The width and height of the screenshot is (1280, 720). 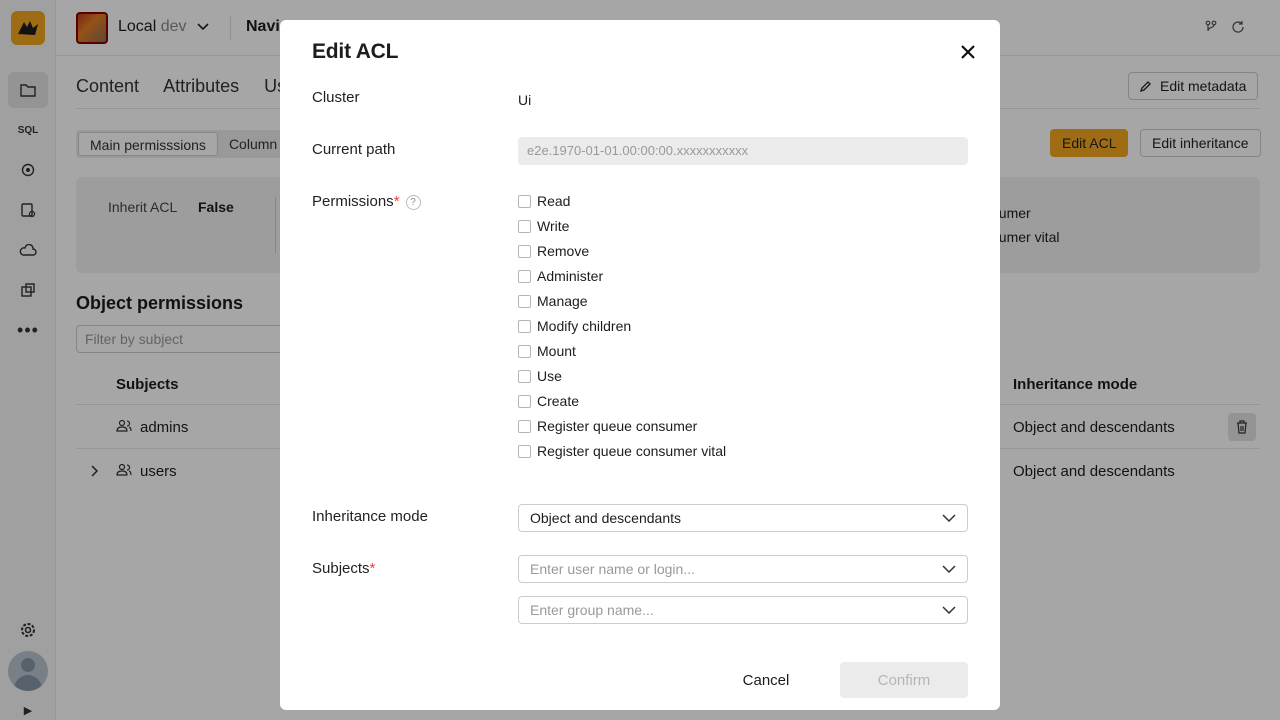 What do you see at coordinates (370, 516) in the screenshot?
I see `inheritance-mode-label: Inheritance mode` at bounding box center [370, 516].